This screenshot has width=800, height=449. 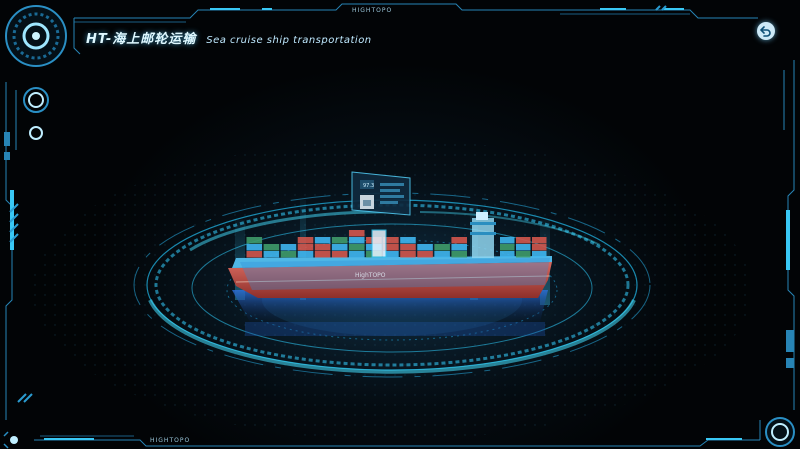 I want to click on back-arrow-icon, so click(x=765, y=31).